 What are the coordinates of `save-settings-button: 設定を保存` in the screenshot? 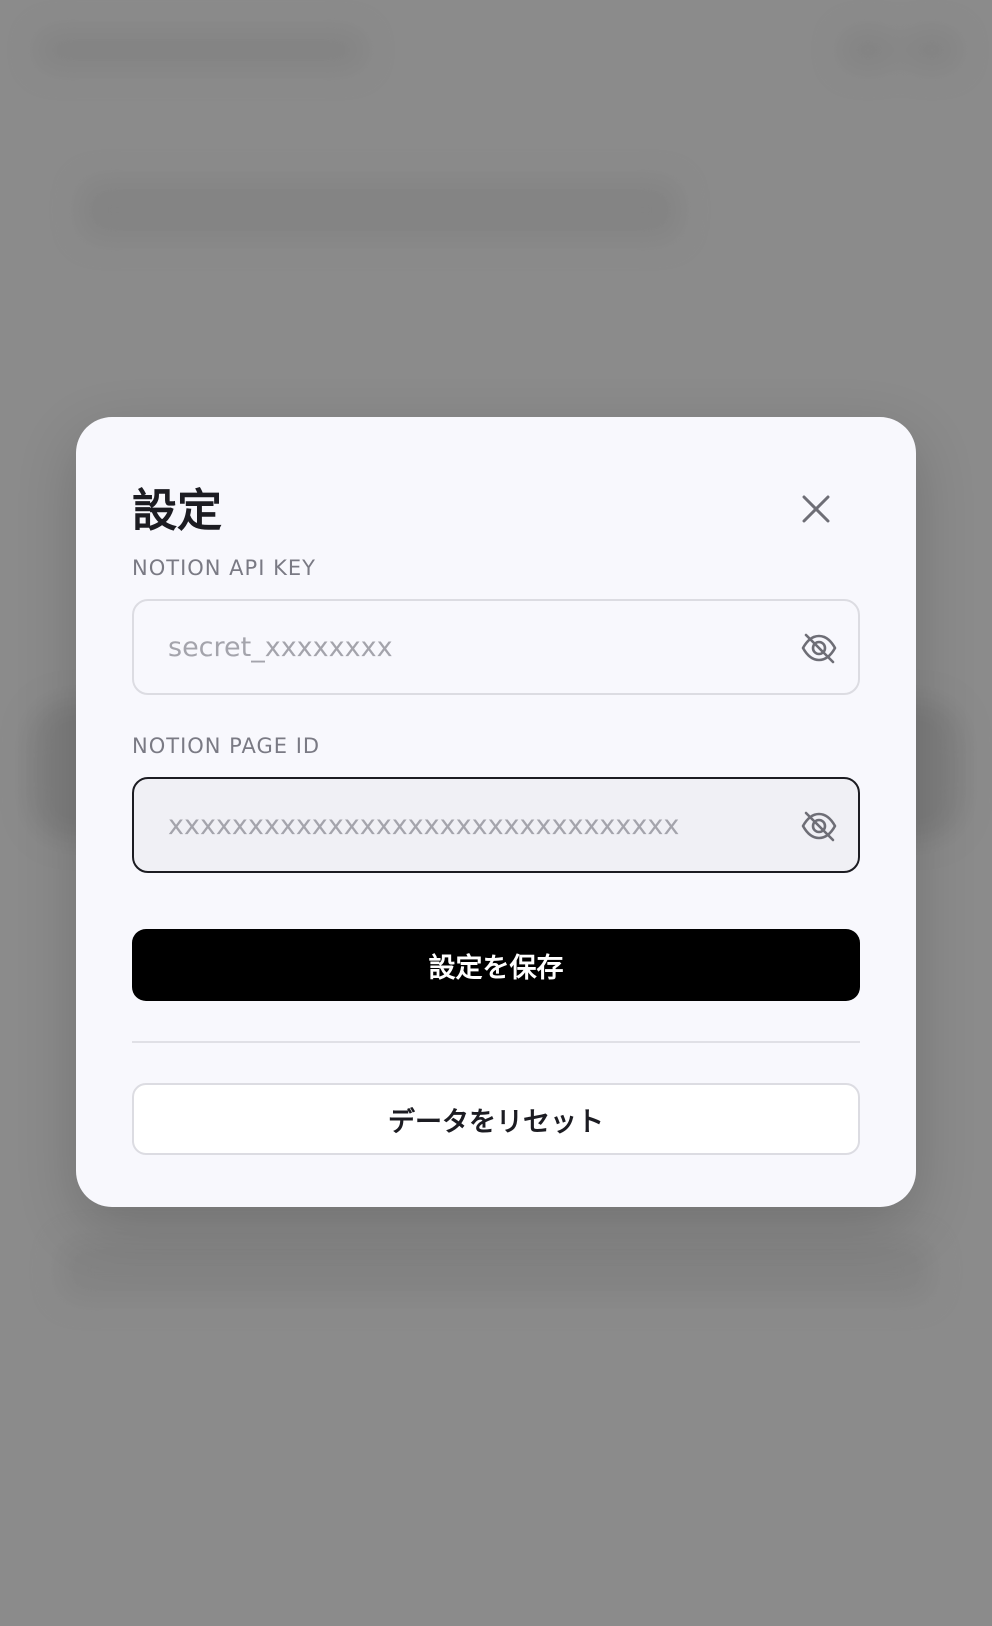 It's located at (496, 965).